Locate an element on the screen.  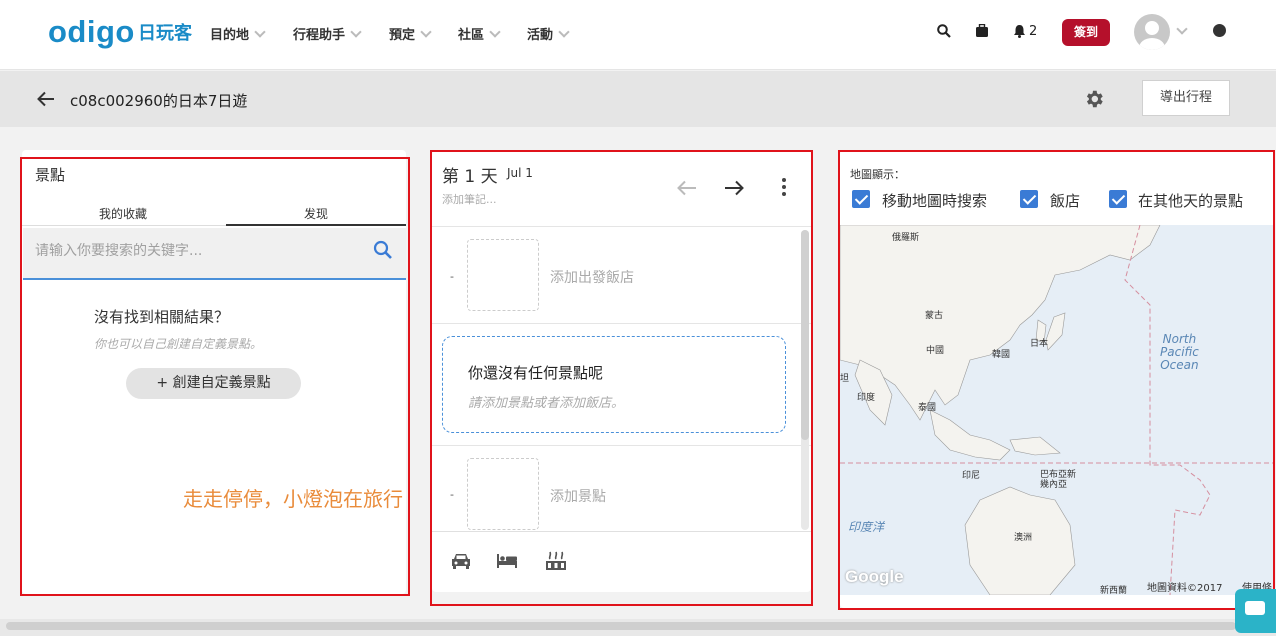
empty-state-card: 你還沒有任何景點呢 請添加景點或者添加飯店。 is located at coordinates (614, 384).